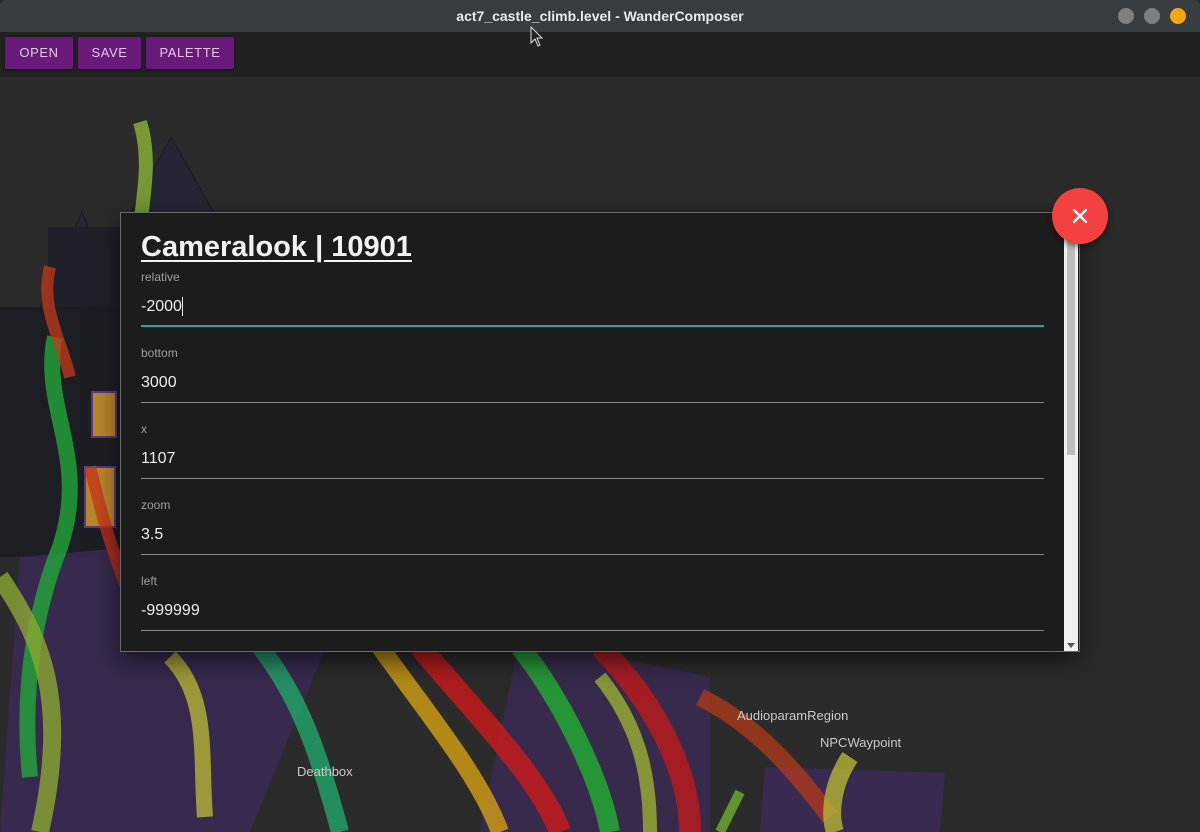  What do you see at coordinates (592, 383) in the screenshot?
I see `bottom-input` at bounding box center [592, 383].